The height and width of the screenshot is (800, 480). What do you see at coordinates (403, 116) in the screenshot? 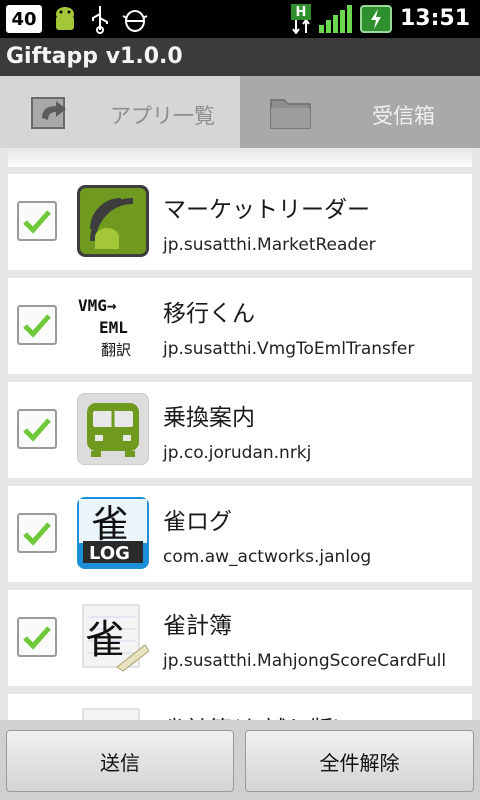
I see `tab-inbox-label: 受信箱` at bounding box center [403, 116].